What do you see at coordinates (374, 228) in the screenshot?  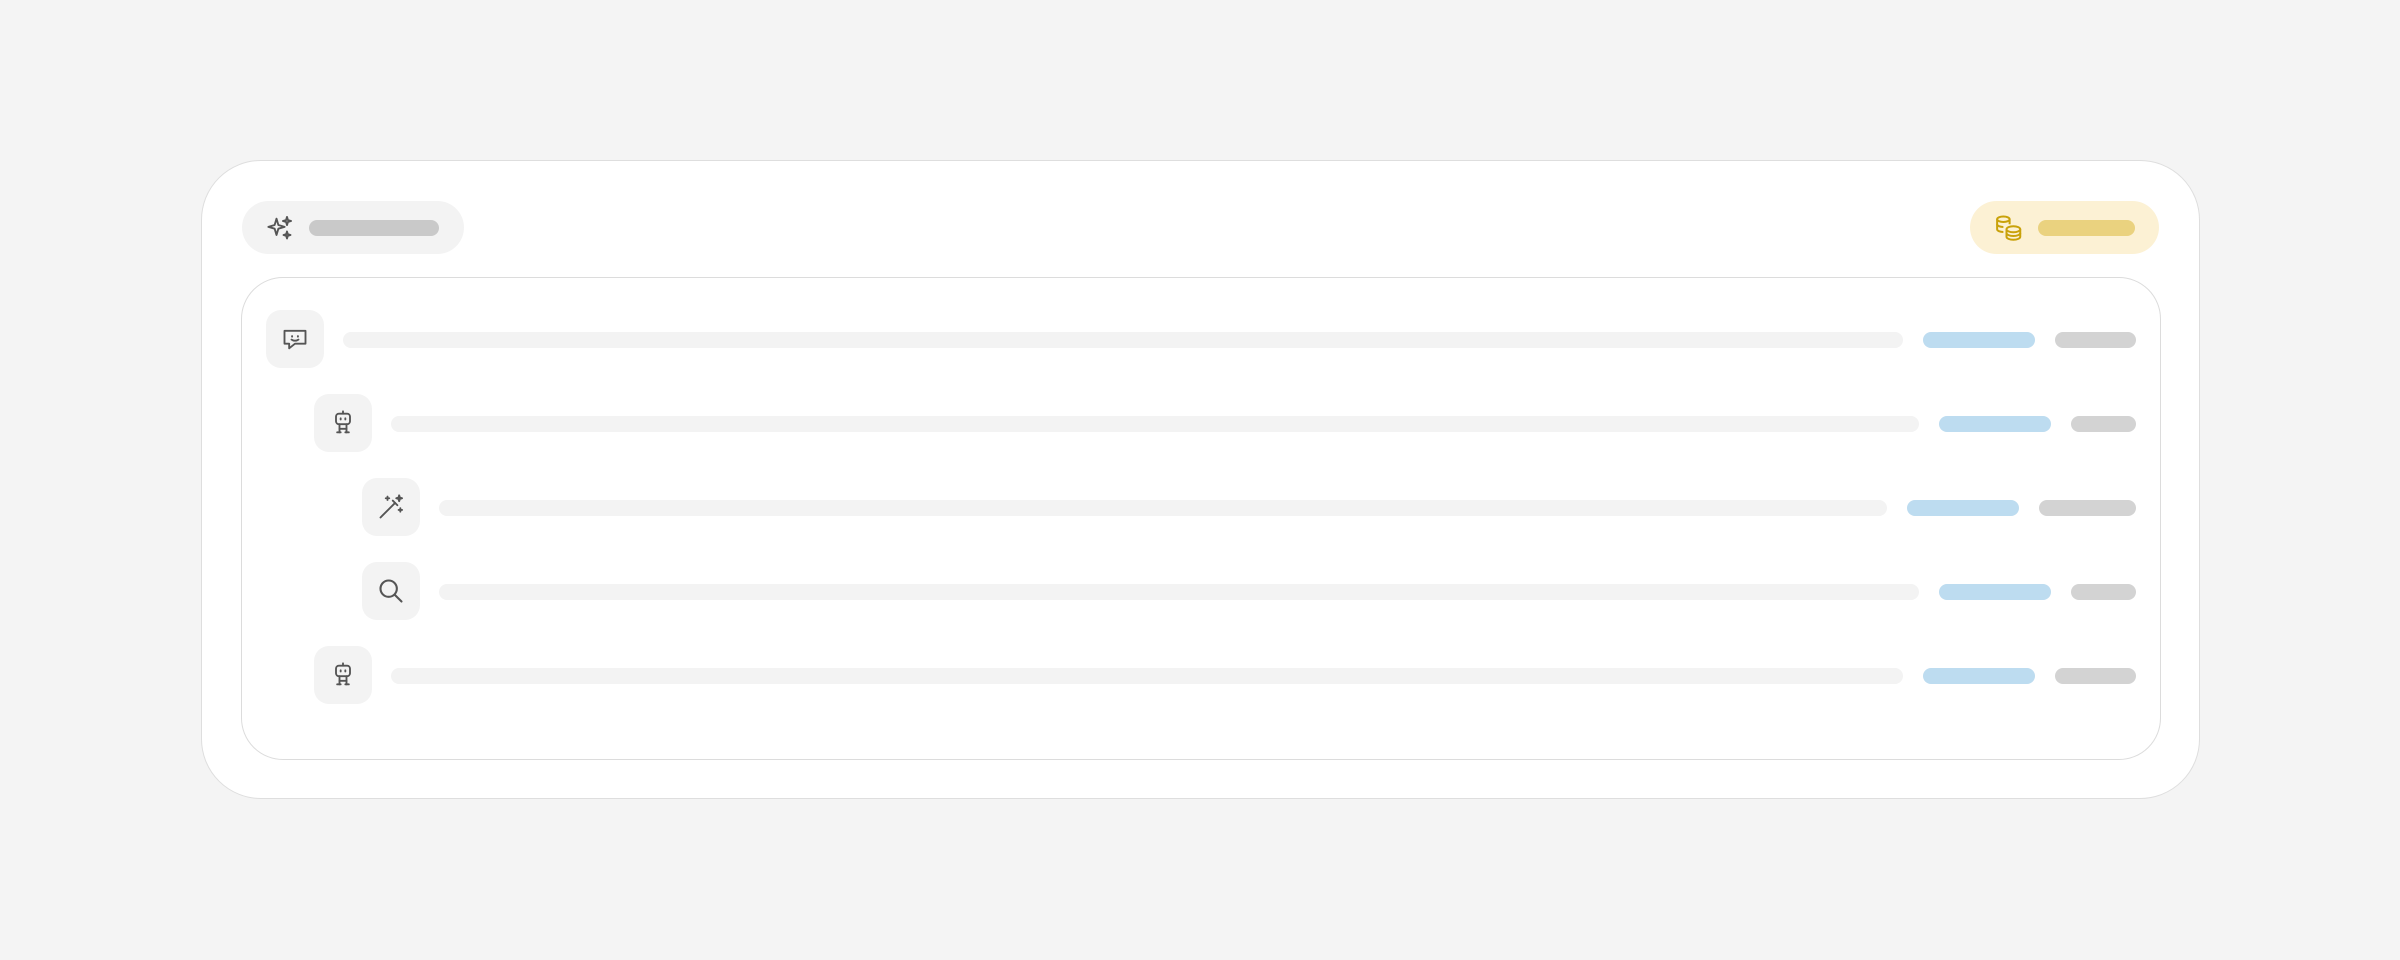 I see `header-badge-label-placeholder` at bounding box center [374, 228].